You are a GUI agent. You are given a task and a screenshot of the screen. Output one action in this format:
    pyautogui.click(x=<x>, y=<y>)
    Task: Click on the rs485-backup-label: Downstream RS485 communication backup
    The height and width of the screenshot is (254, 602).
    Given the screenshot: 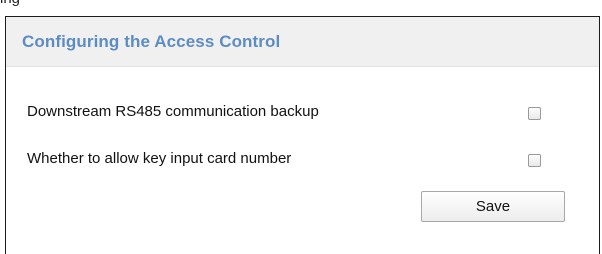 What is the action you would take?
    pyautogui.click(x=173, y=111)
    